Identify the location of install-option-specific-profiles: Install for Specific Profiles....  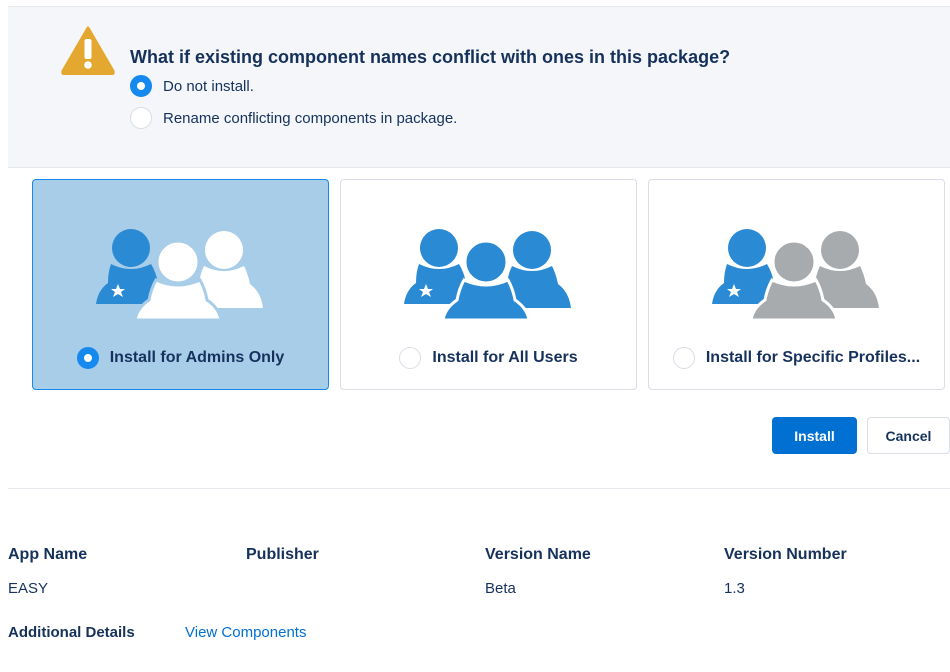
(796, 284).